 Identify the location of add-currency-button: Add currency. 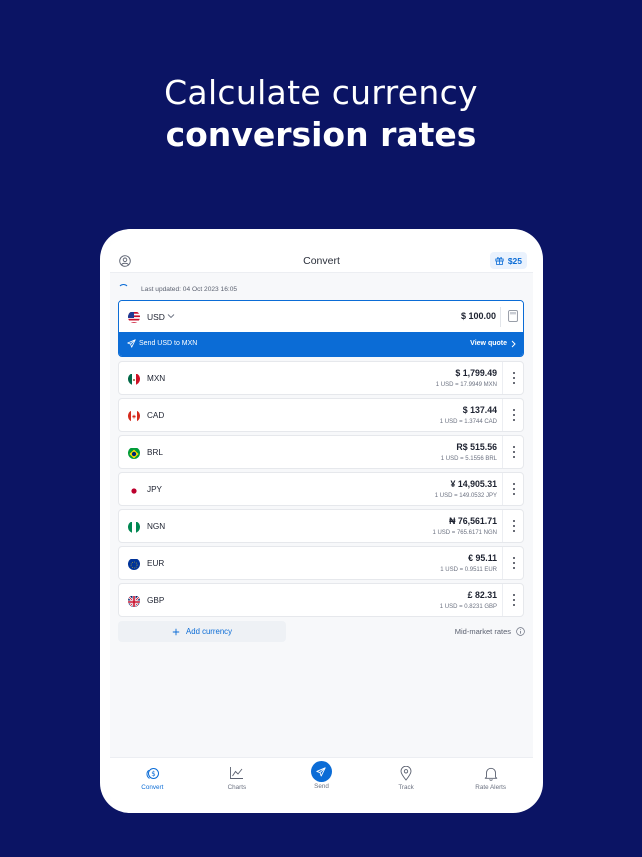
(202, 631).